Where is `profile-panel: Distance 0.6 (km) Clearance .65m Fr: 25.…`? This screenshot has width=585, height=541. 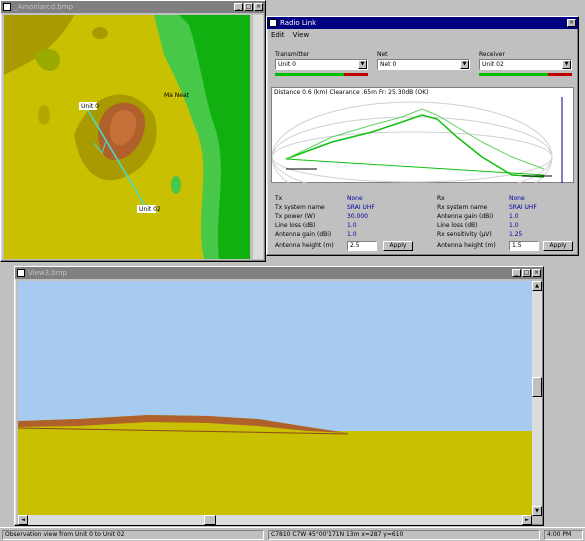
profile-panel: Distance 0.6 (km) Clearance .65m Fr: 25.… is located at coordinates (422, 135).